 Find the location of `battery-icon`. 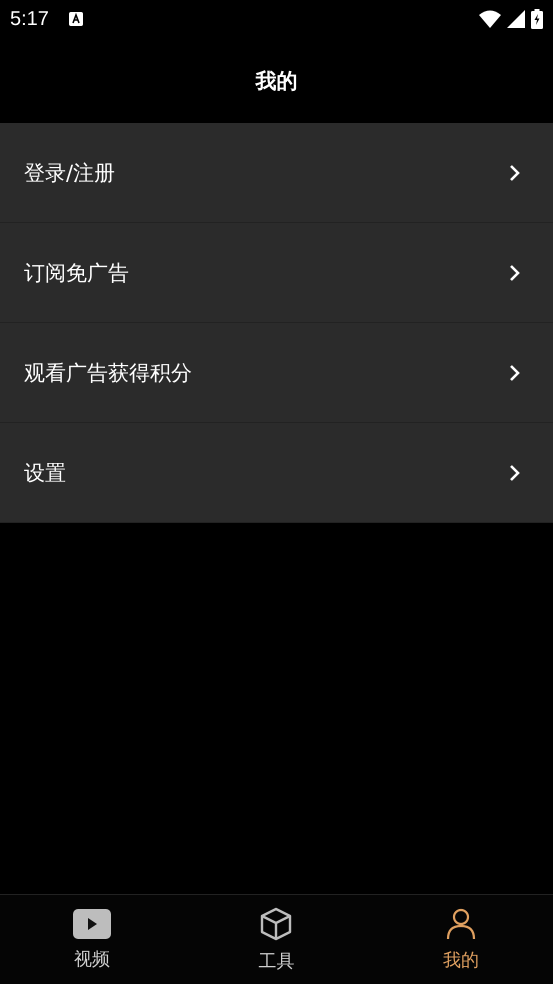

battery-icon is located at coordinates (537, 19).